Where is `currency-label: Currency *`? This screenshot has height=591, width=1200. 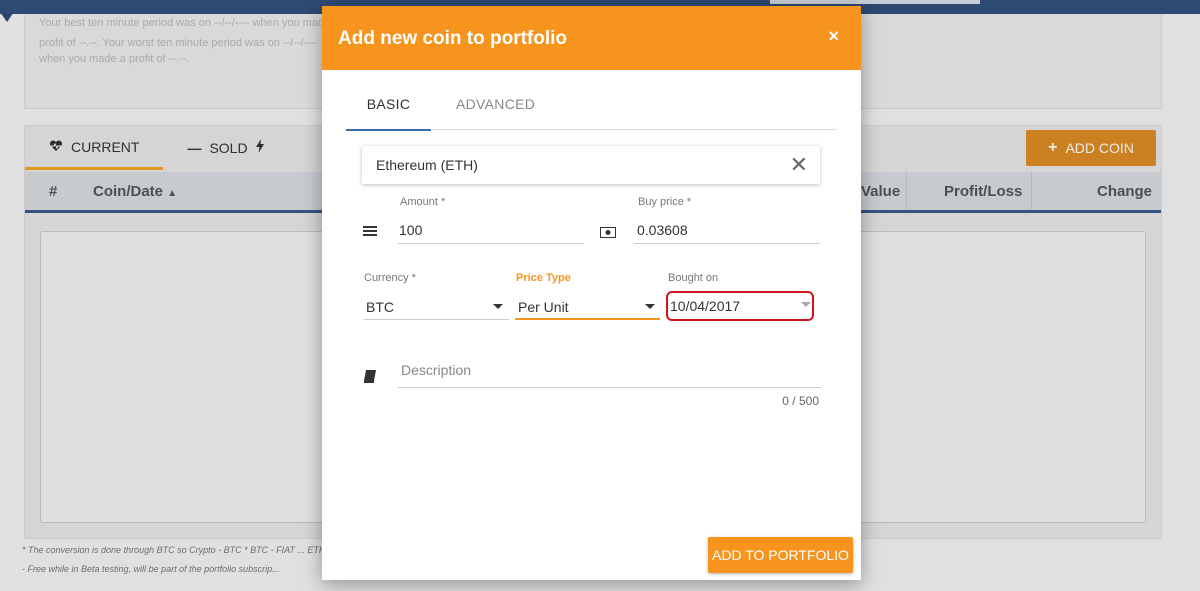
currency-label: Currency * is located at coordinates (390, 278).